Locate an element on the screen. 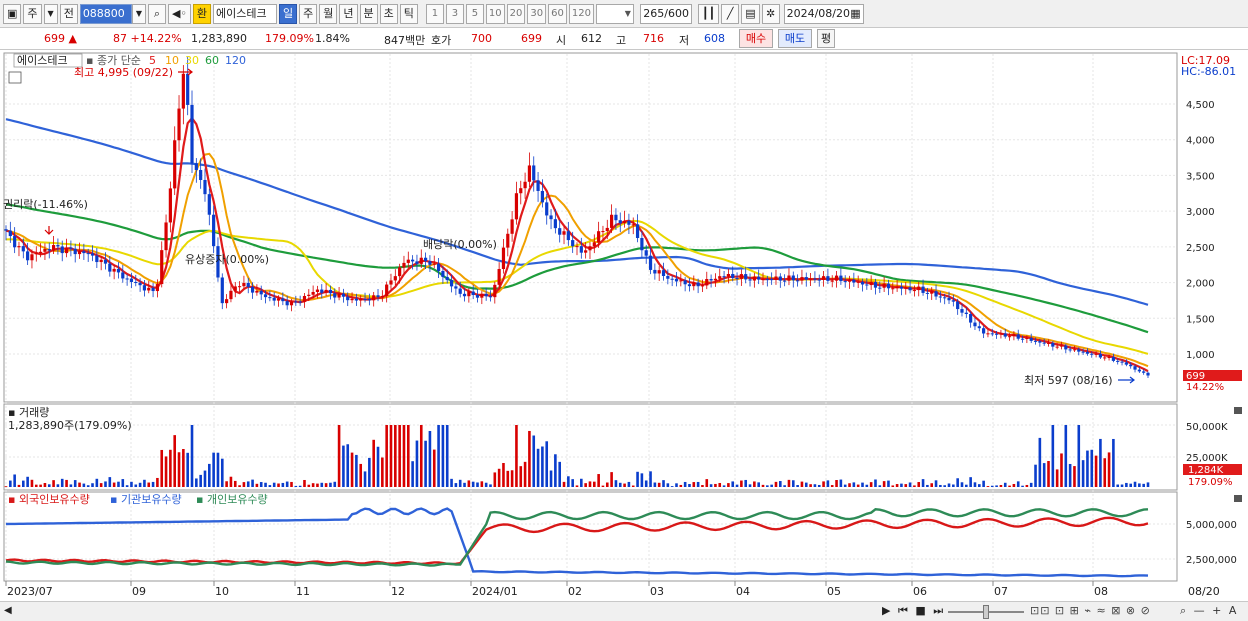 This screenshot has width=1248, height=621. sell-button: 매도 is located at coordinates (795, 38).